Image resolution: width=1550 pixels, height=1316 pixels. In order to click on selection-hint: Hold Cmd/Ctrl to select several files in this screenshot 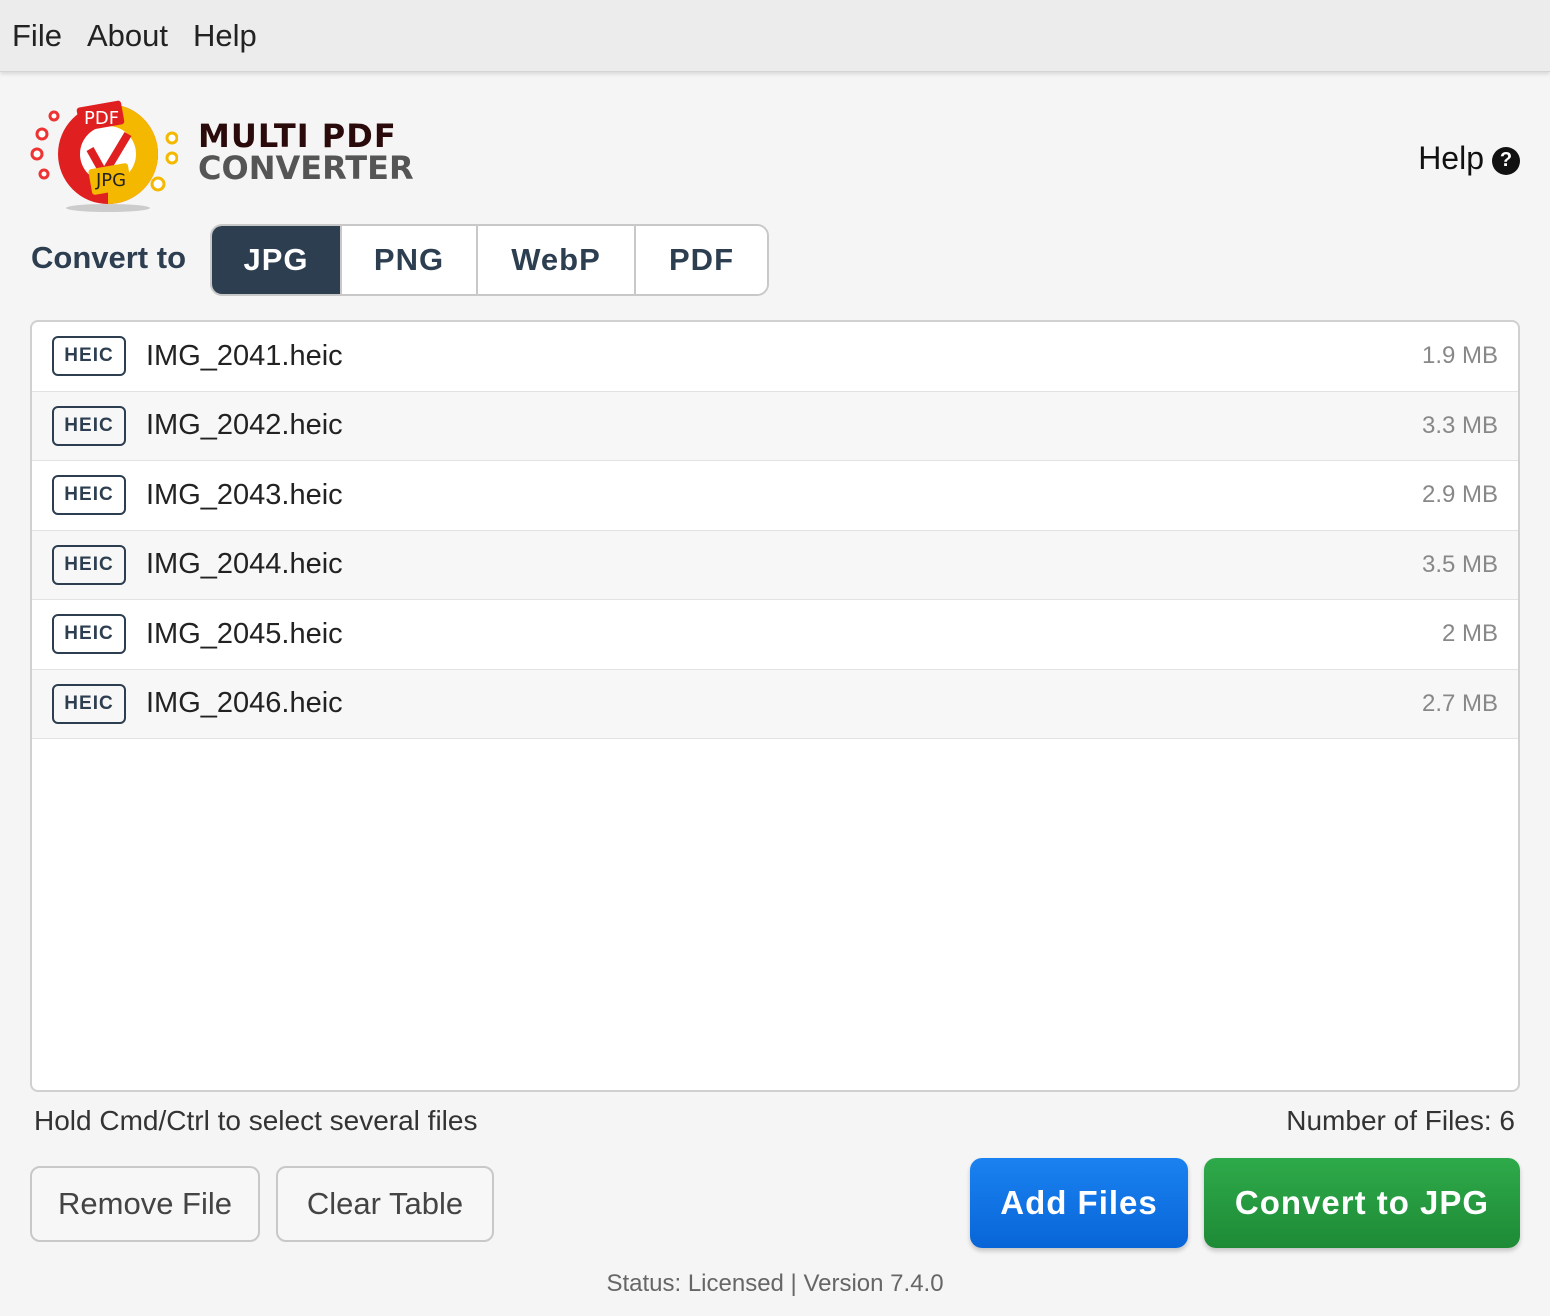, I will do `click(256, 1120)`.